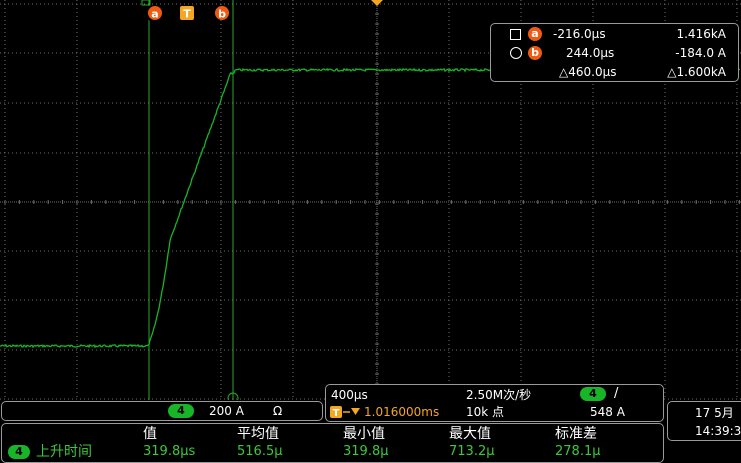 This screenshot has width=741, height=463. What do you see at coordinates (700, 53) in the screenshot?
I see `cursor-b-value: -184.0 A` at bounding box center [700, 53].